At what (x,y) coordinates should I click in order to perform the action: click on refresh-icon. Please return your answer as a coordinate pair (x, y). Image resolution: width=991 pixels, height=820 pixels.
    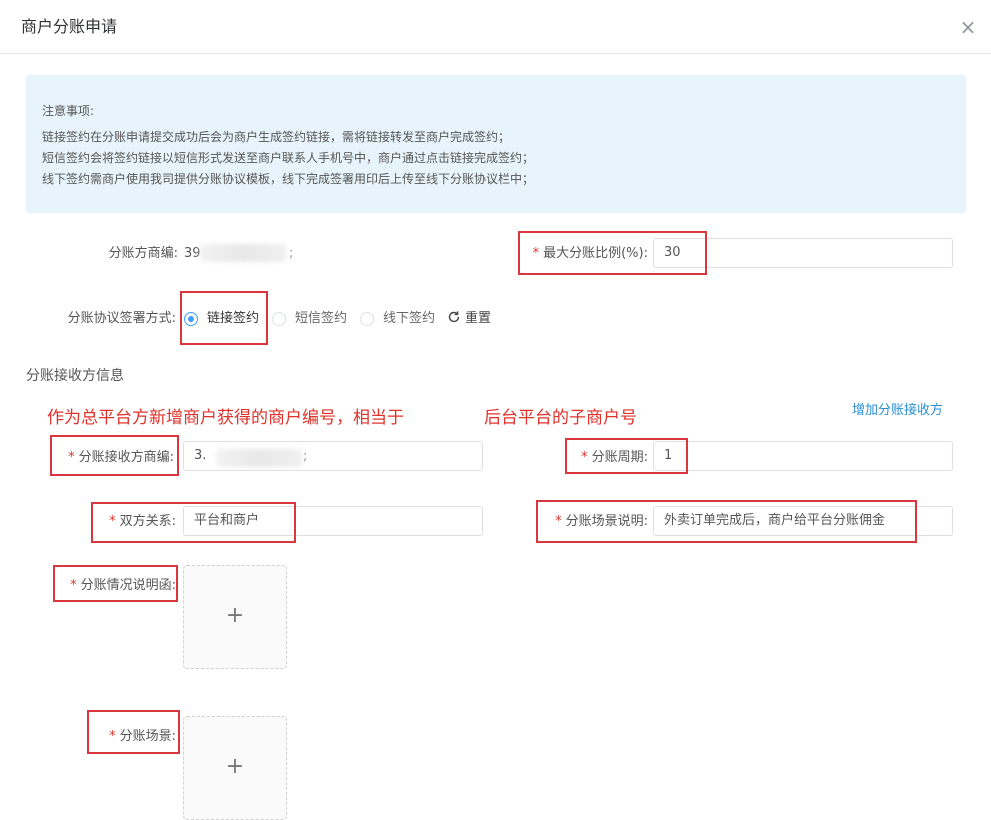
    Looking at the image, I should click on (454, 317).